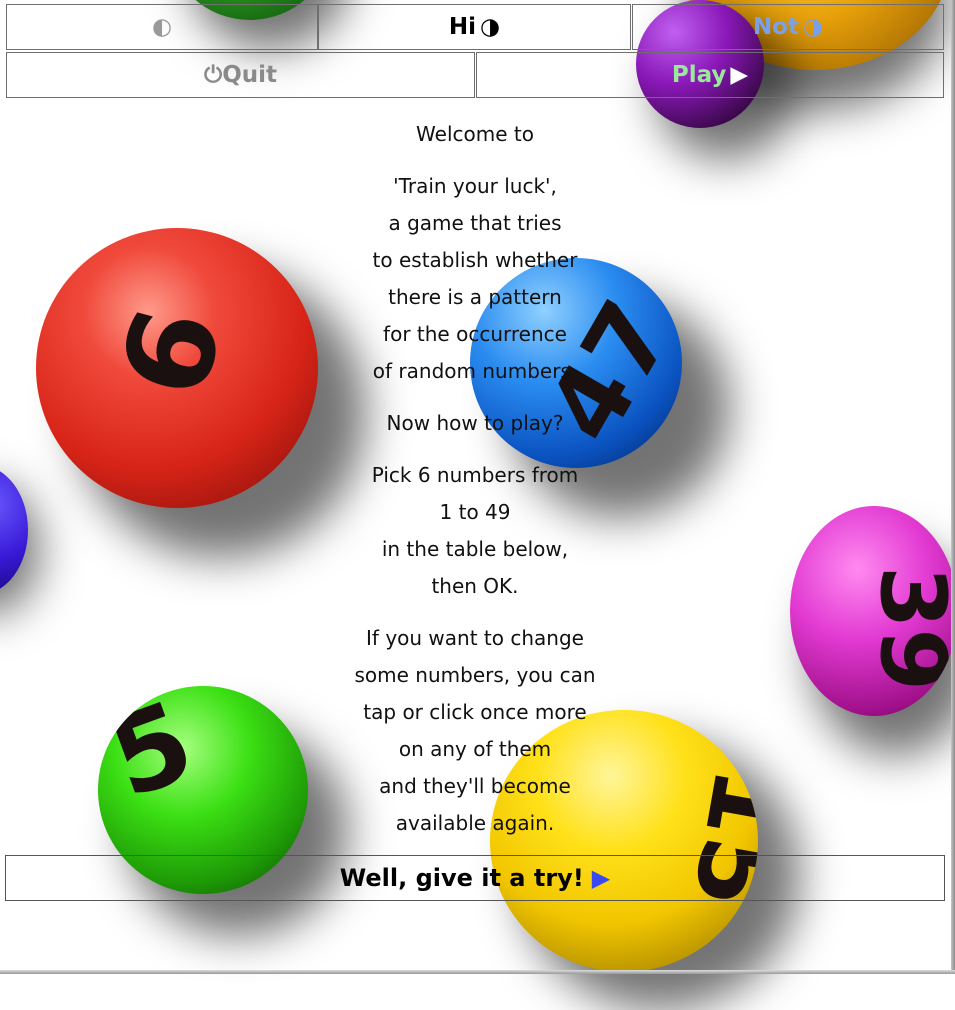 The image size is (955, 1010). I want to click on quit-button: ⏻ Quit, so click(240, 75).